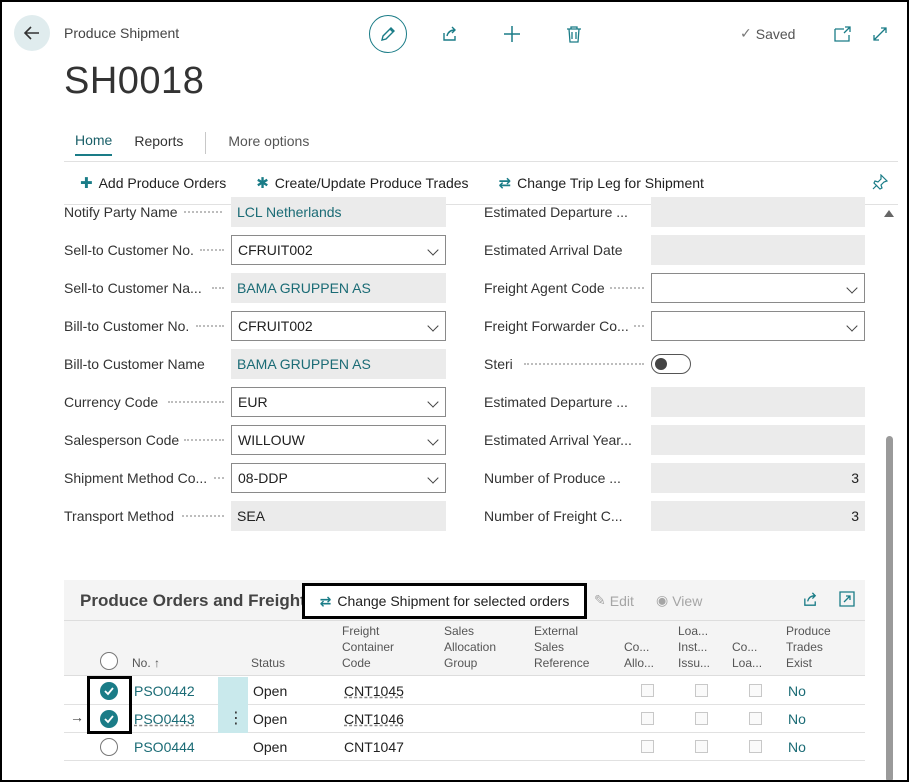 The width and height of the screenshot is (909, 782). I want to click on col-line: Sales, so click(549, 647).